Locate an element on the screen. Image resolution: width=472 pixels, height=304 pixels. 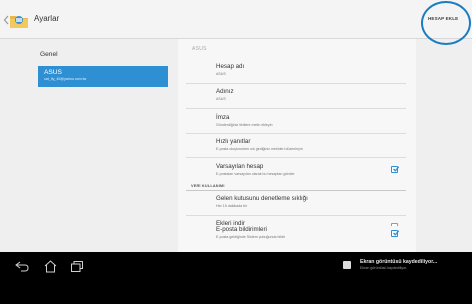
setting-title: İmza is located at coordinates (223, 117).